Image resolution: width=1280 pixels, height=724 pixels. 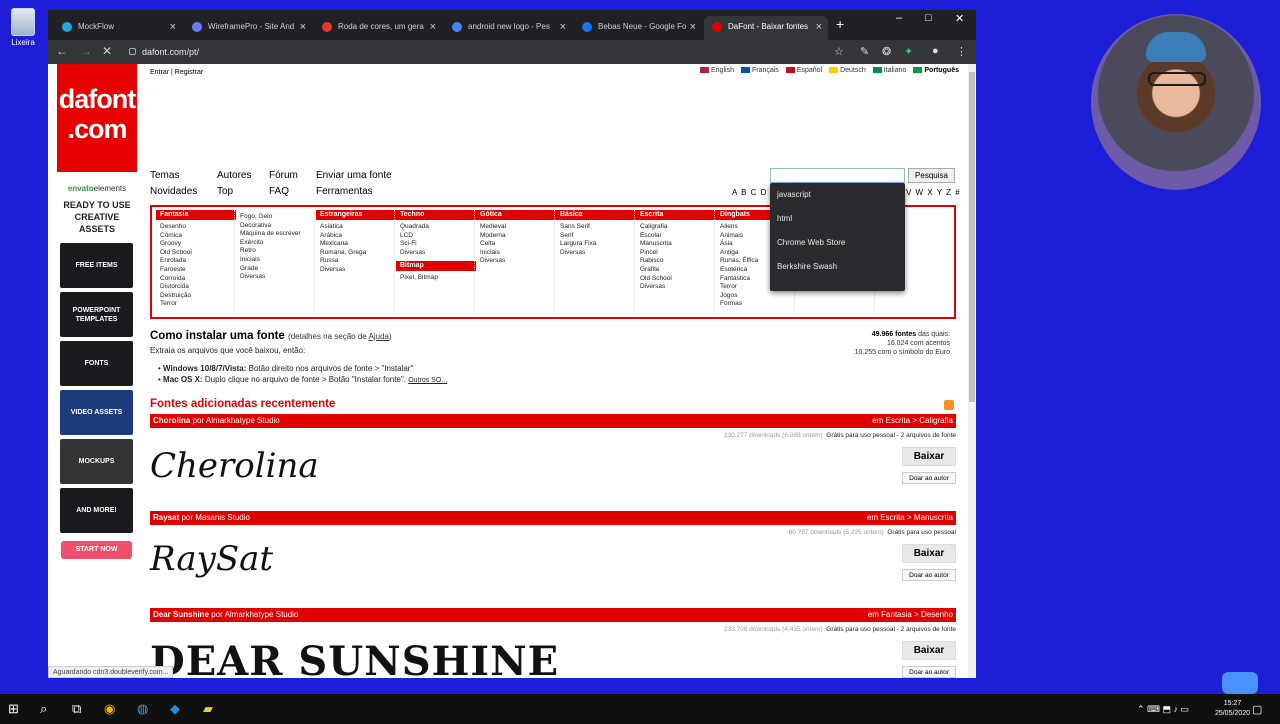 What do you see at coordinates (276, 217) in the screenshot?
I see `category-item: Fogo, Gelo` at bounding box center [276, 217].